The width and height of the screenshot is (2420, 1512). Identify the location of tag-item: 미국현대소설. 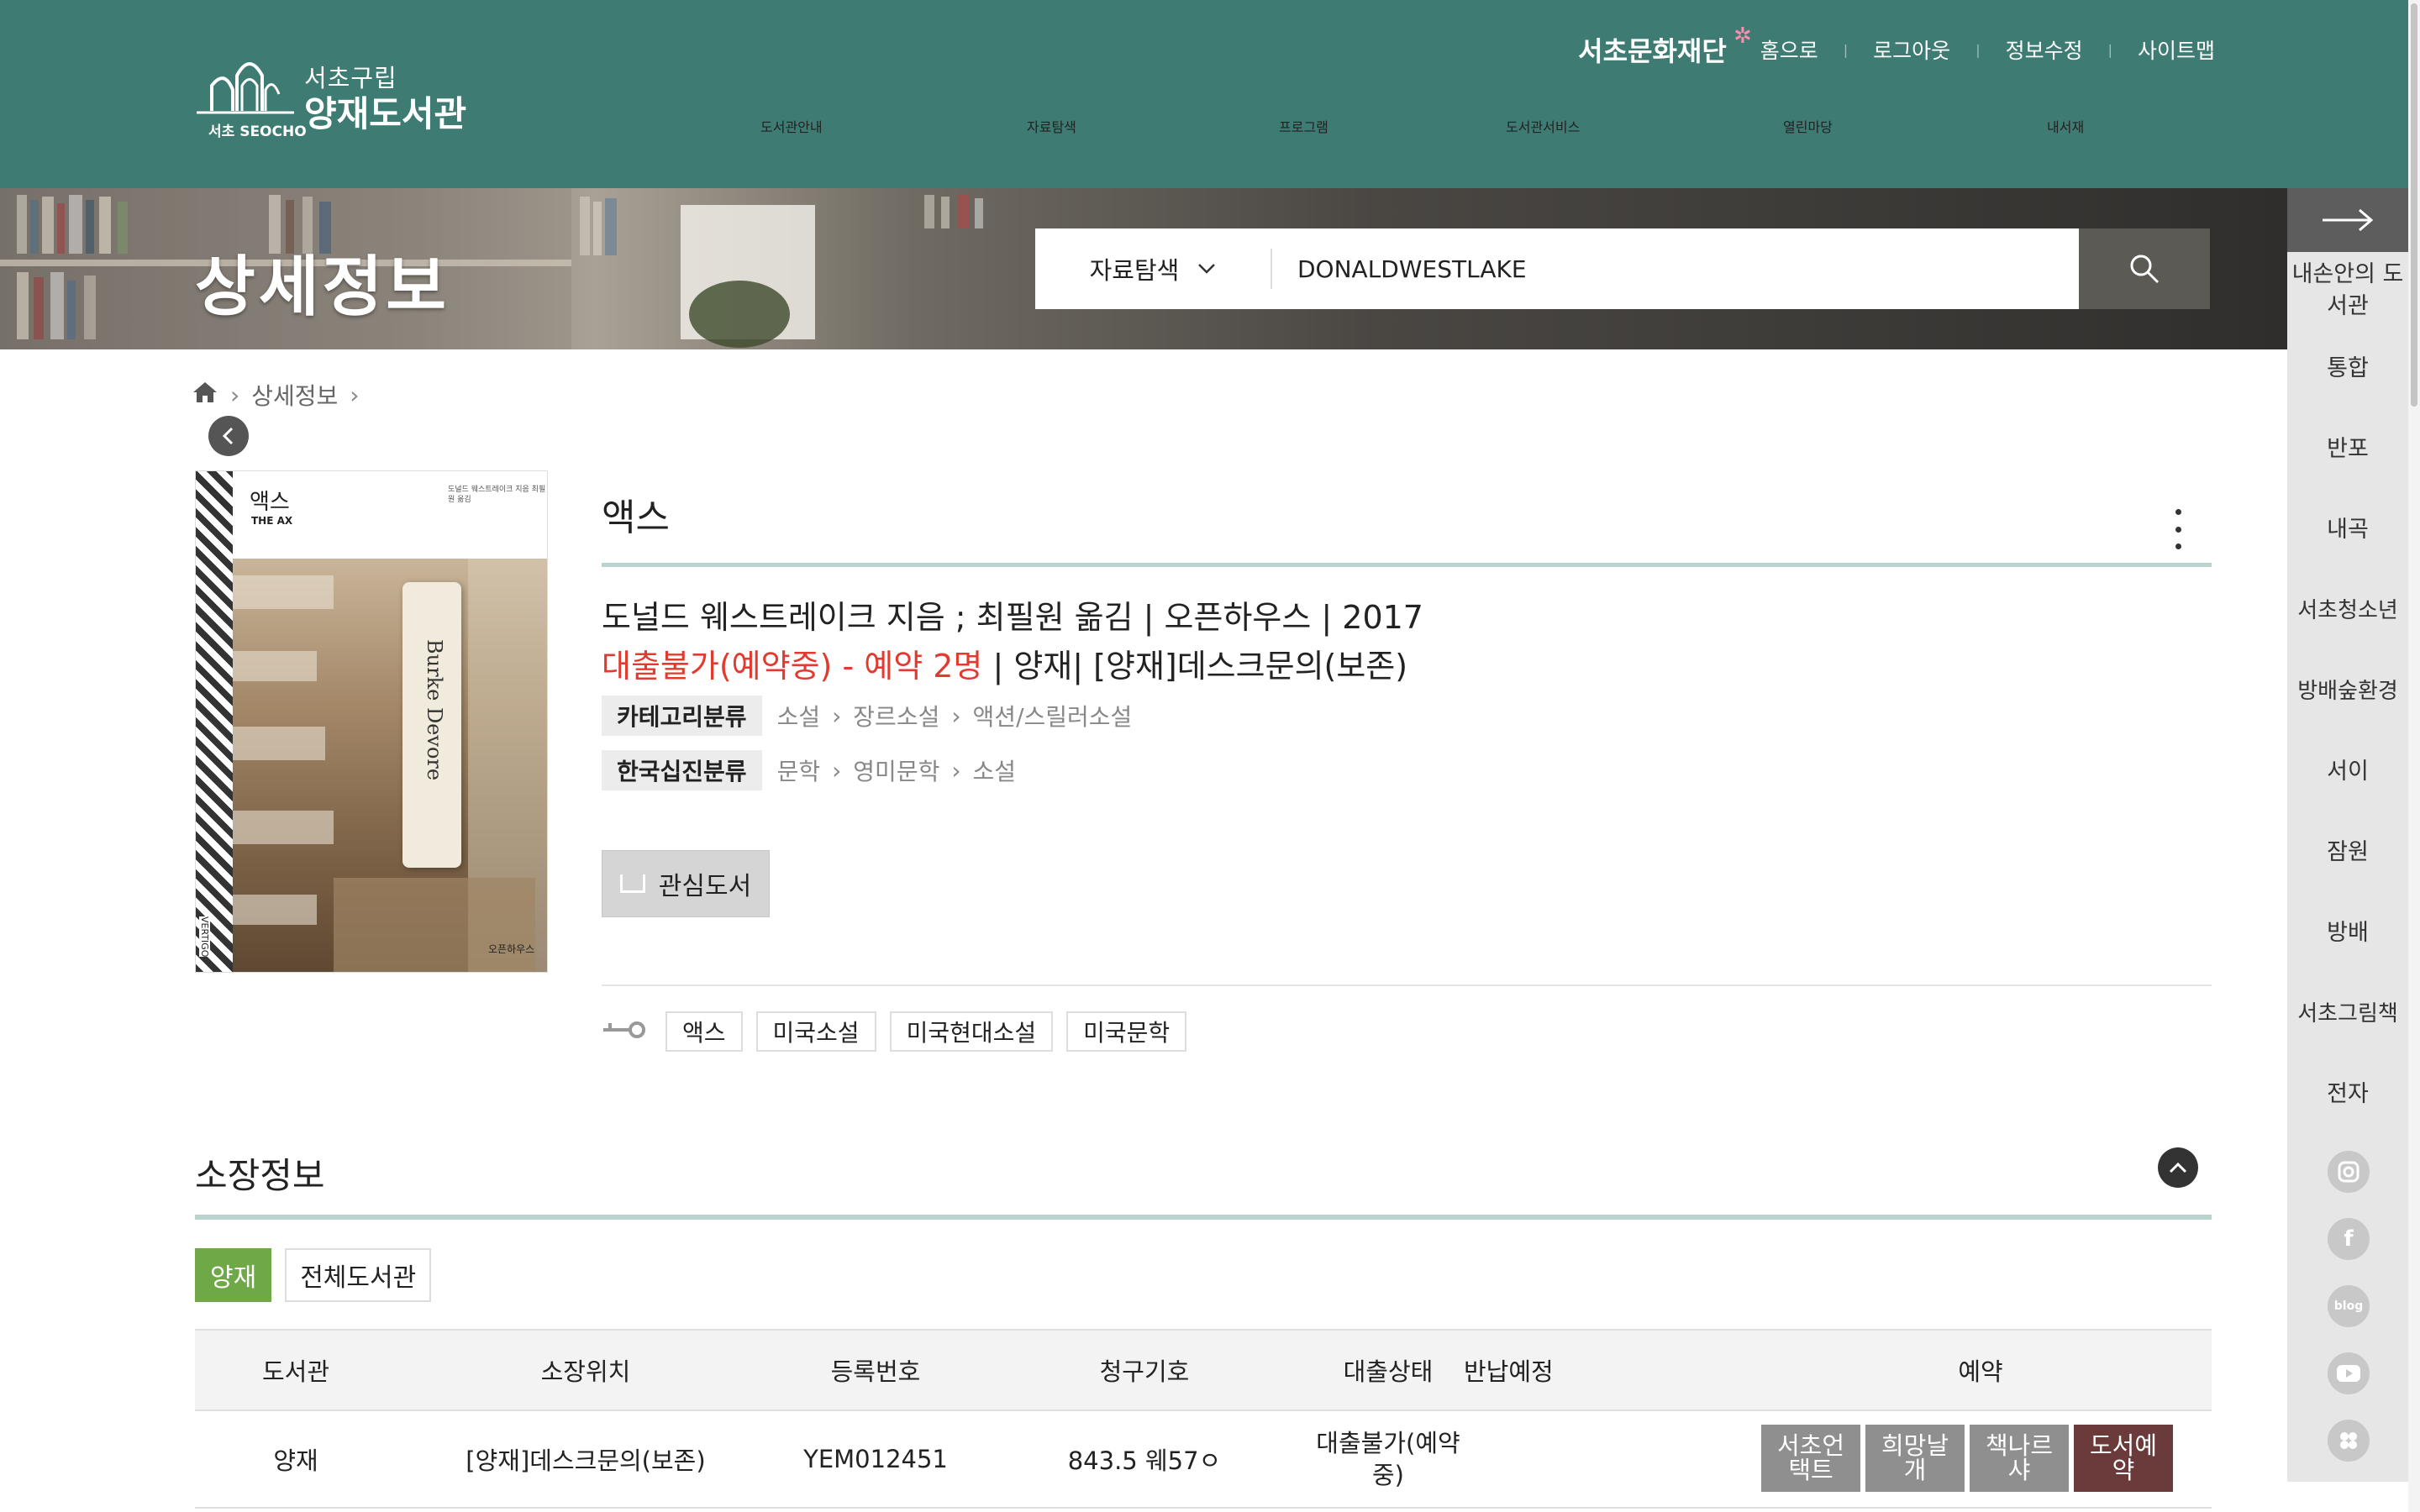
(971, 1031).